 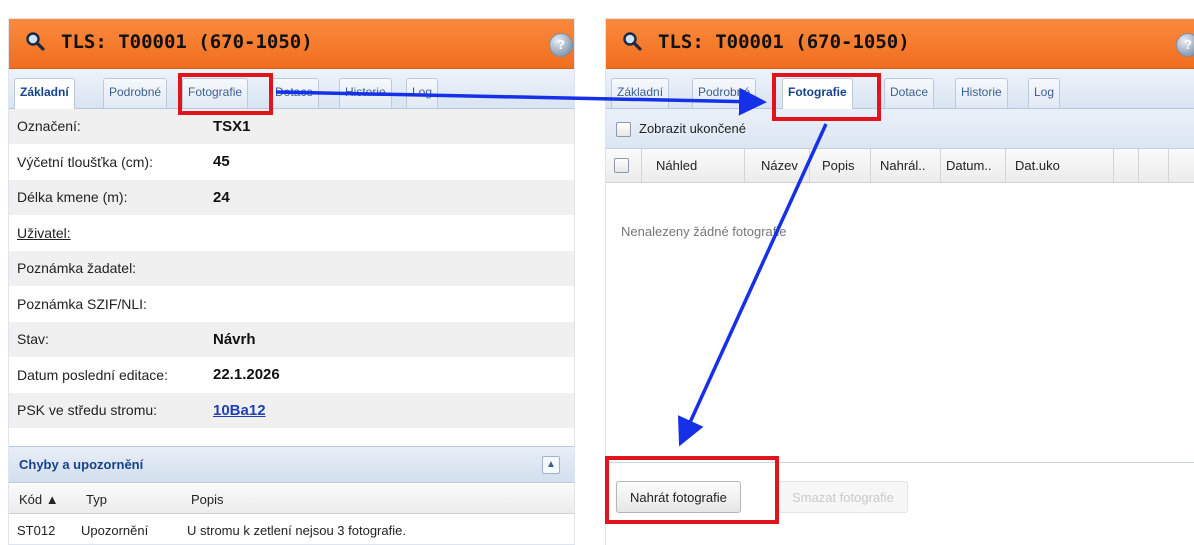 What do you see at coordinates (246, 375) in the screenshot?
I see `field-value: 22.1.2026` at bounding box center [246, 375].